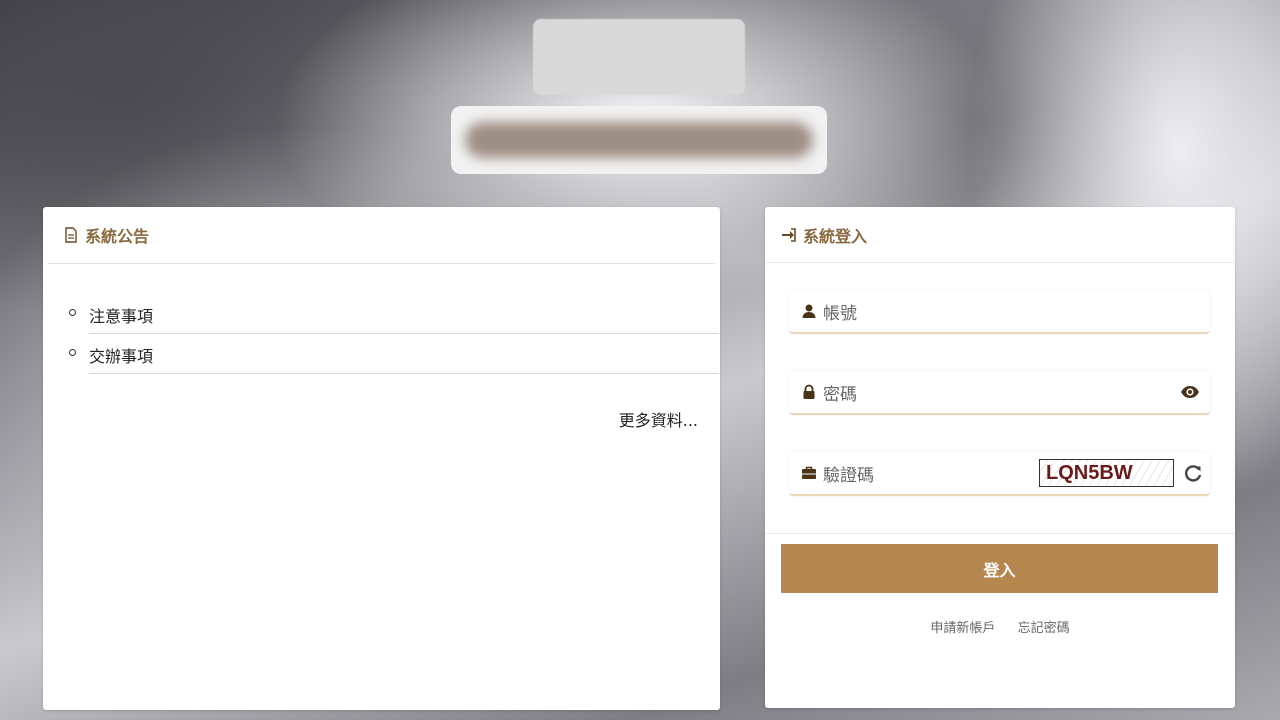  Describe the element at coordinates (962, 628) in the screenshot. I see `register-link: 申請新帳戶` at that location.